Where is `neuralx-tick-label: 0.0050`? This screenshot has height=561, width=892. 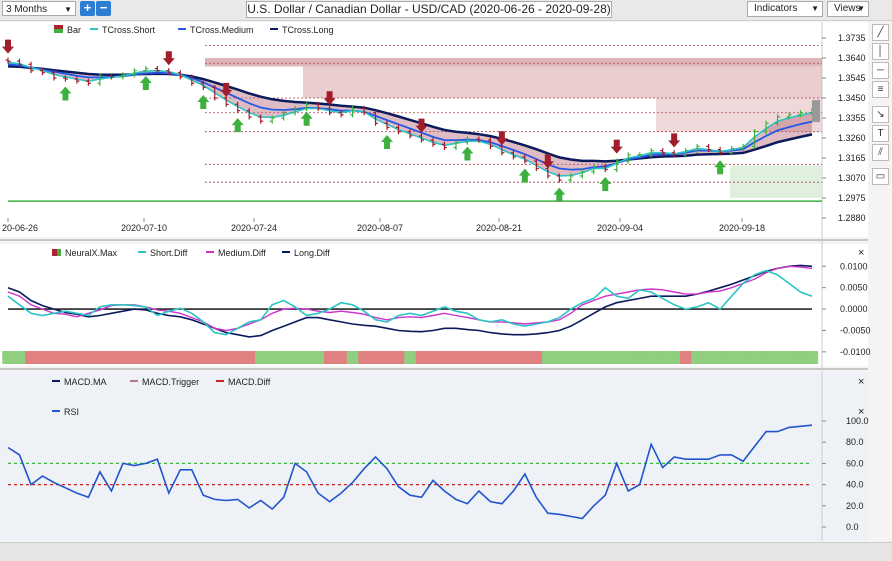 neuralx-tick-label: 0.0050 is located at coordinates (854, 288).